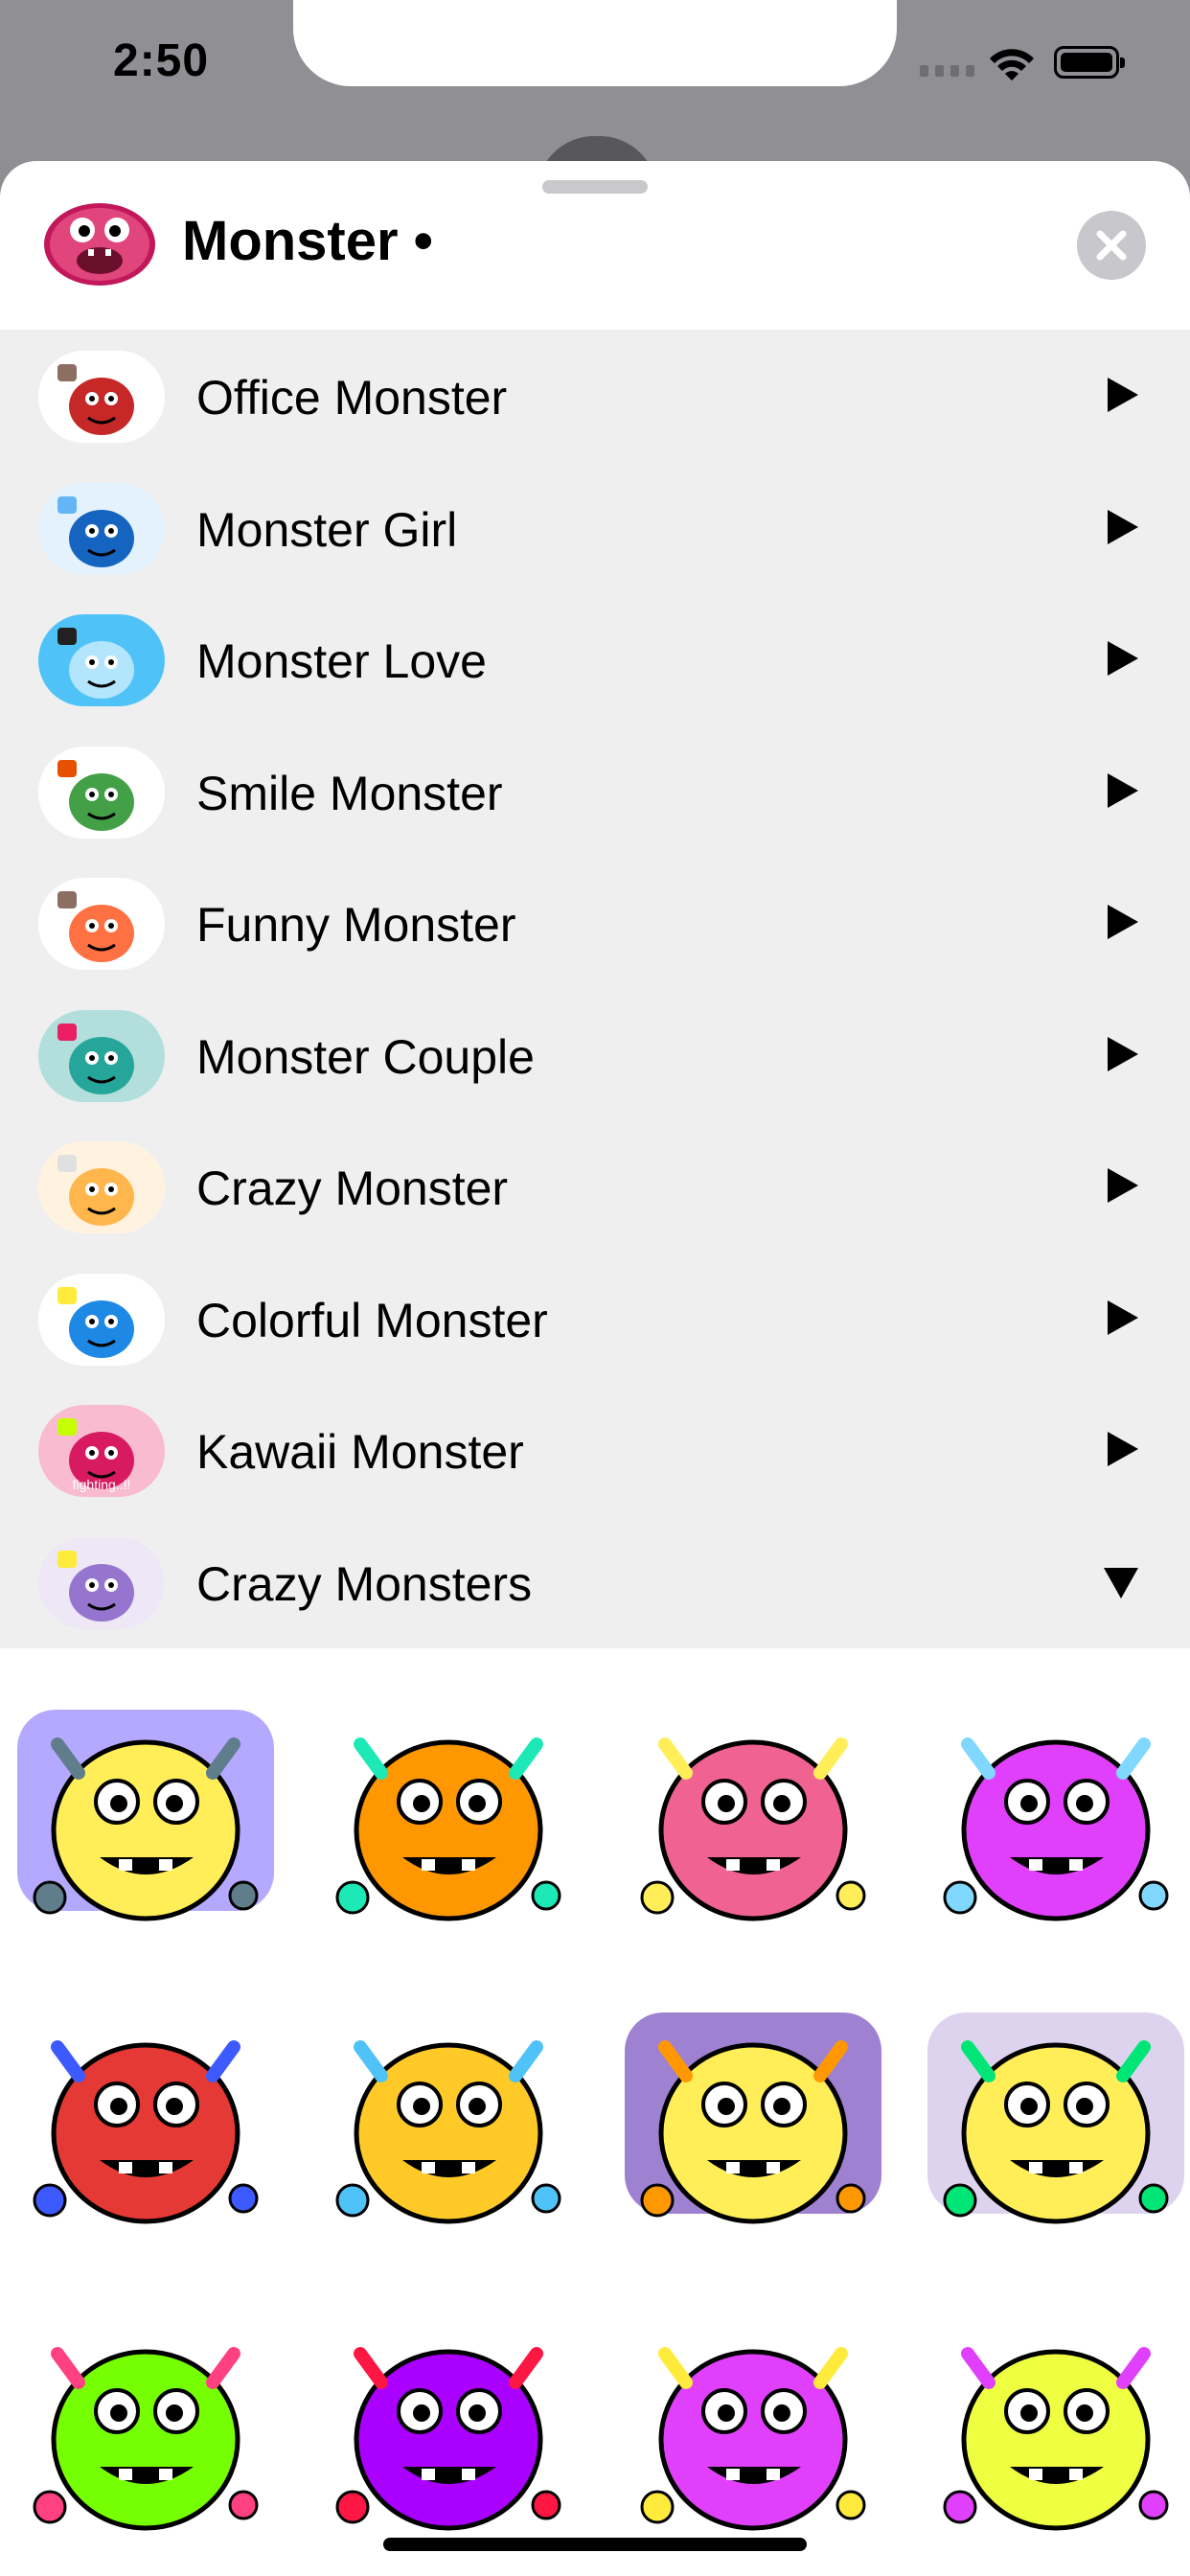 This screenshot has height=2576, width=1190. What do you see at coordinates (595, 1450) in the screenshot?
I see `pack-row-kawaii-monster: fighting..!! Kawaii Monster` at bounding box center [595, 1450].